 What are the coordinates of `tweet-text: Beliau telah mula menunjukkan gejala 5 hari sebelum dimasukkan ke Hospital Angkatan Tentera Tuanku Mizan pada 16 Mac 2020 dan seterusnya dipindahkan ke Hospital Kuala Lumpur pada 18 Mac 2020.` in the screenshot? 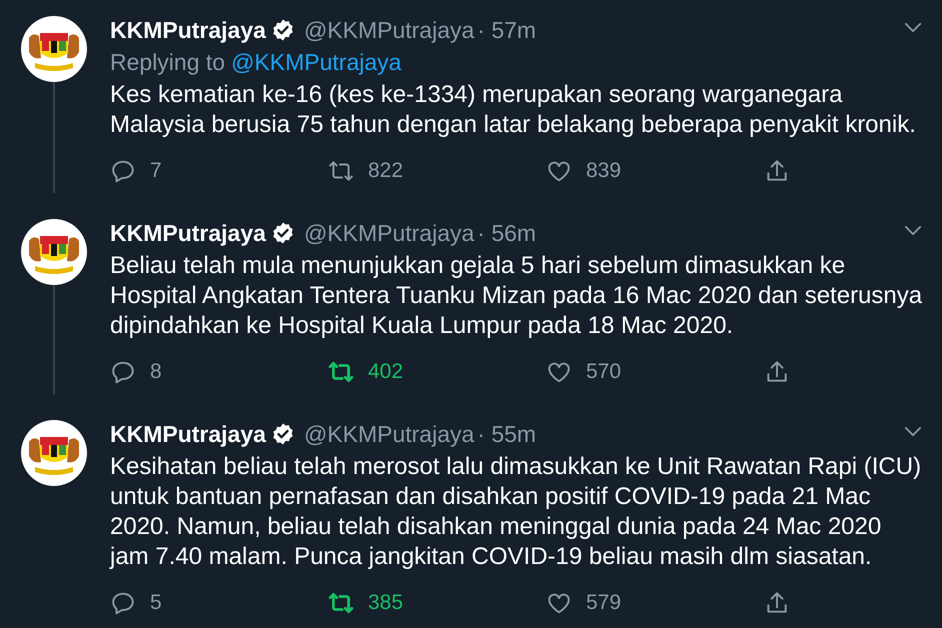 It's located at (517, 296).